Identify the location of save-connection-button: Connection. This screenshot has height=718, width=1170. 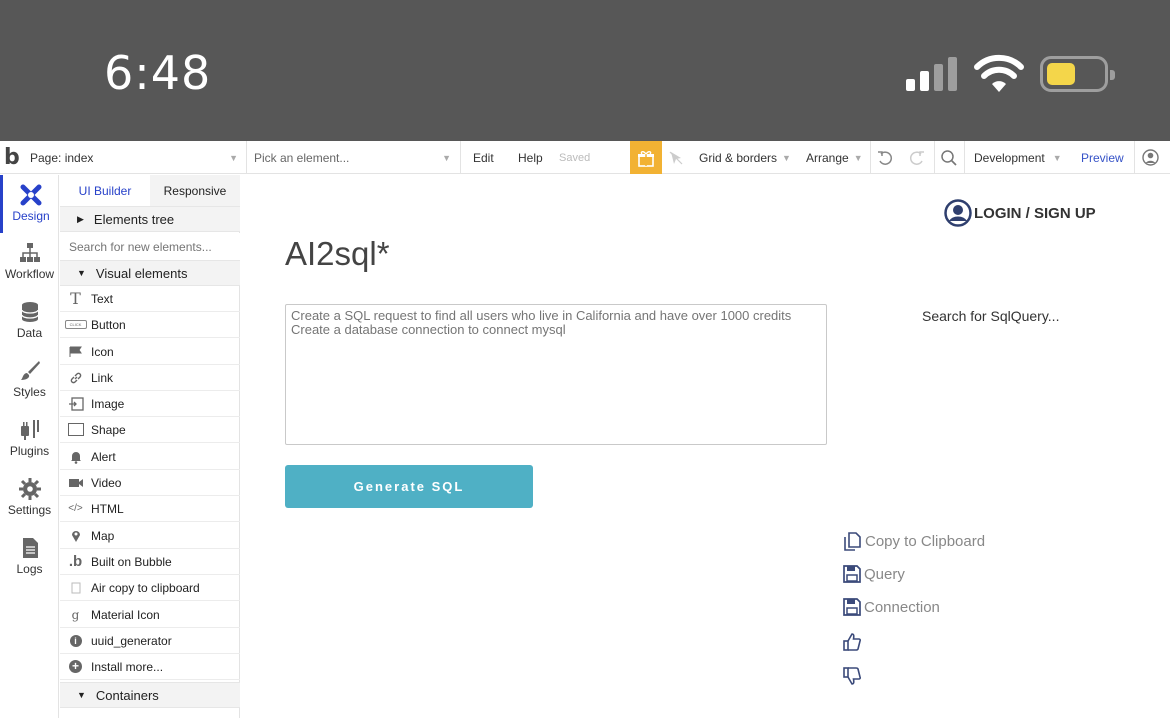
(891, 607).